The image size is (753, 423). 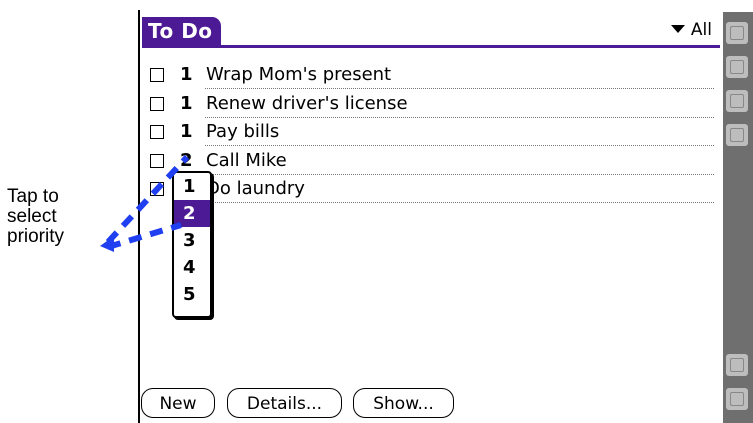 I want to click on arrowhead-icon, so click(x=107, y=244).